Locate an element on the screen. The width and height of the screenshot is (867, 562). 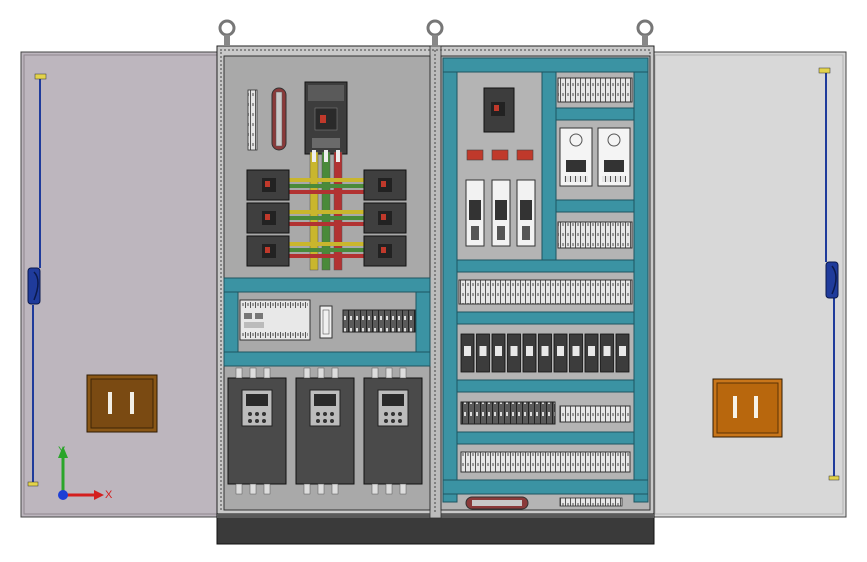
busbar-holder is located at coordinates (279, 119).